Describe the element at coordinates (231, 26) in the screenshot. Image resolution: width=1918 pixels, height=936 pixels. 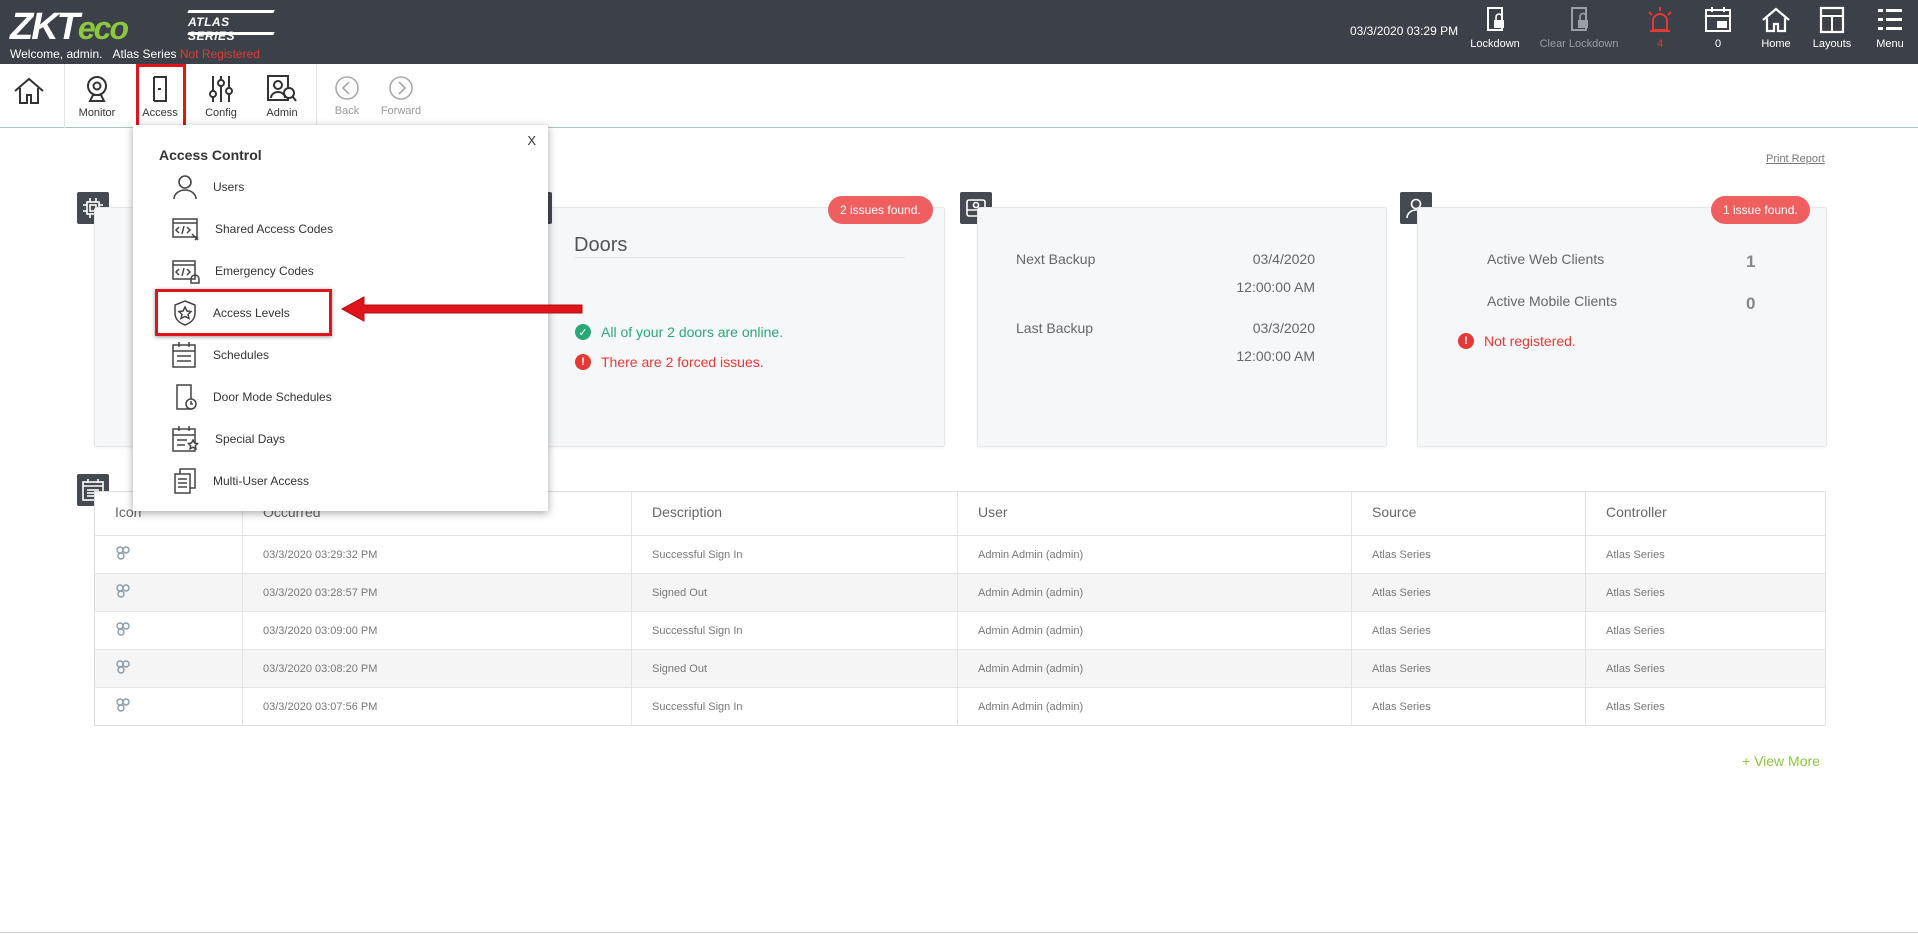
I see `atlas-series-logo: ATLAS SERIES` at that location.